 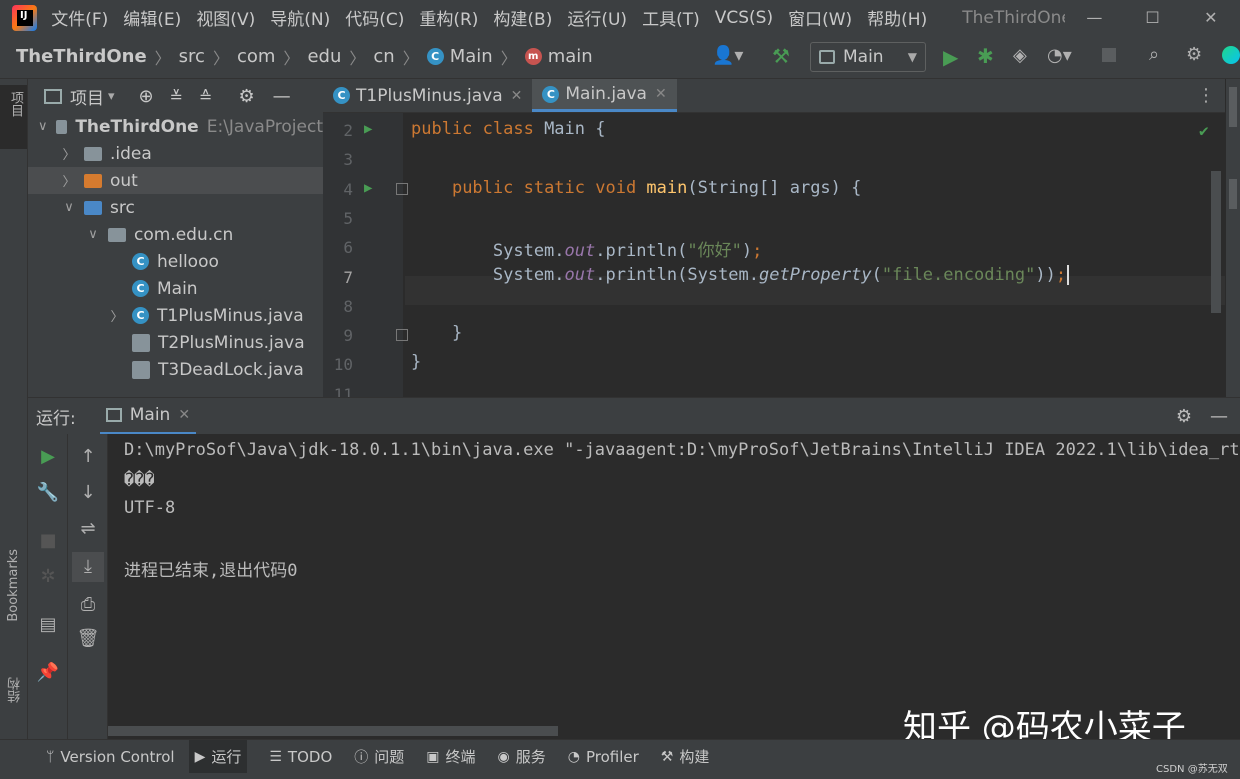 What do you see at coordinates (88, 492) in the screenshot?
I see `arrow-down-icon: ↓` at bounding box center [88, 492].